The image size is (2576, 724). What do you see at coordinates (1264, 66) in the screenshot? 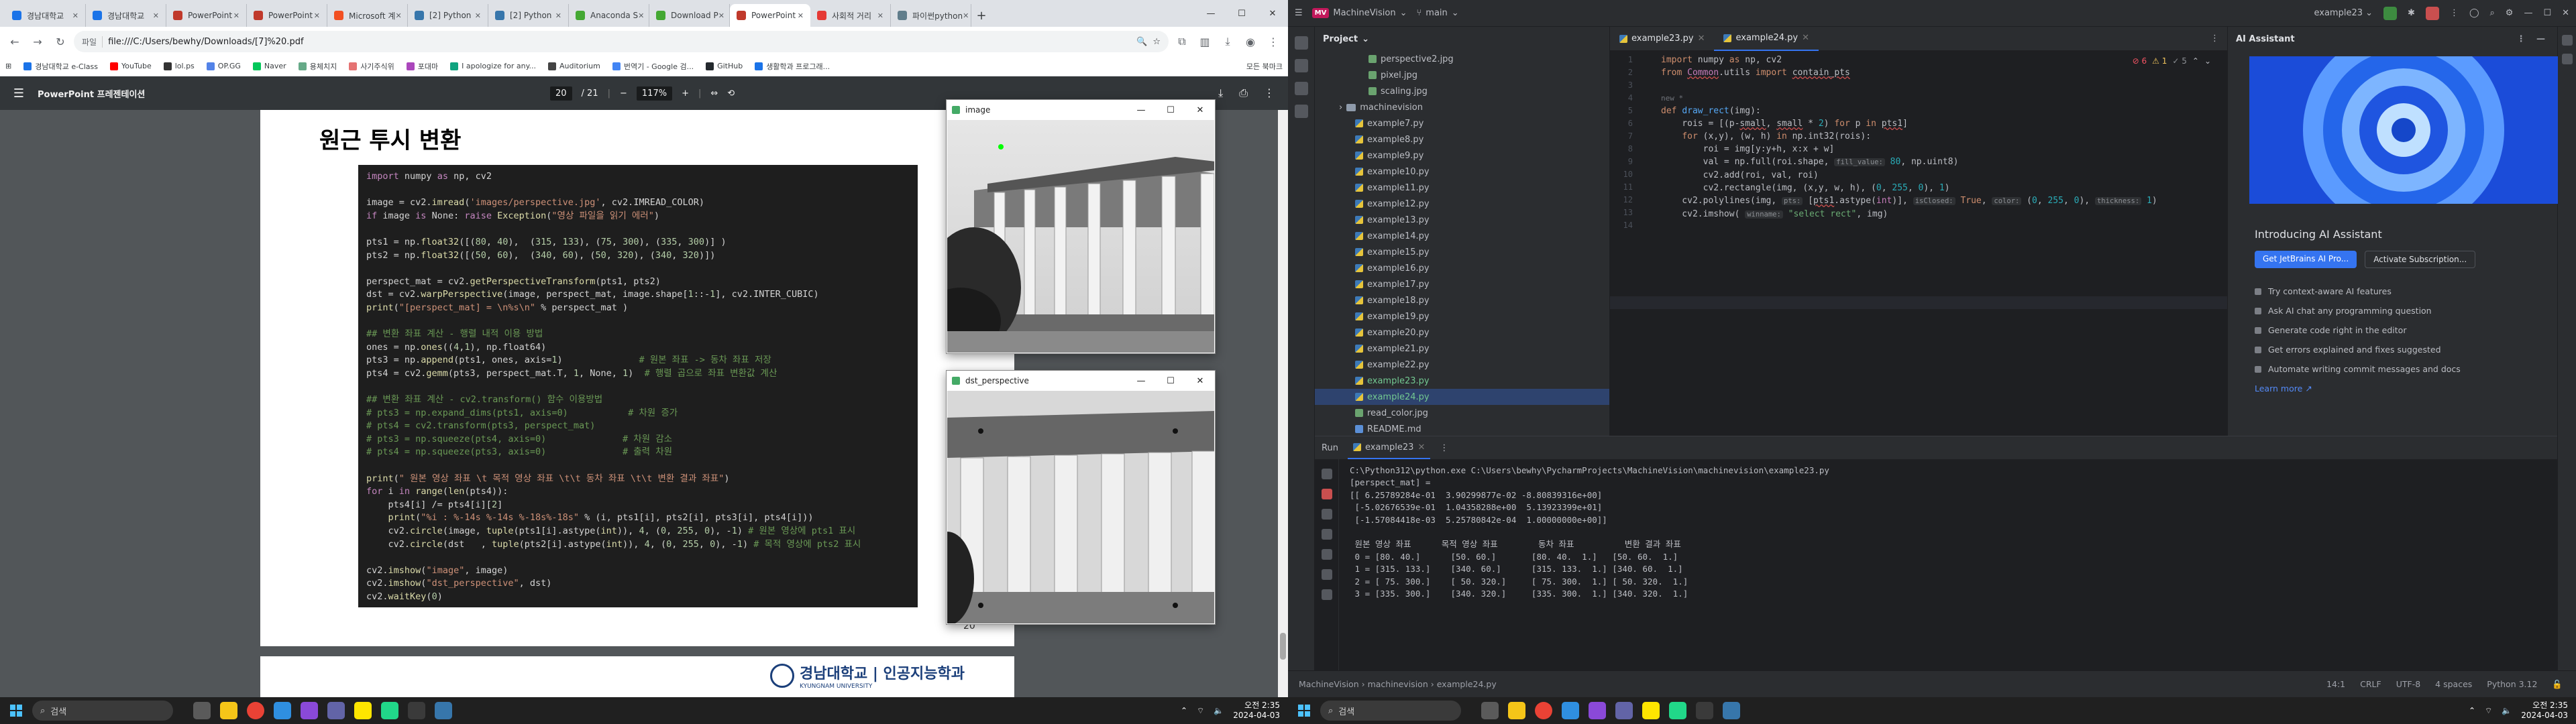
I see `all-bookmarks: 모든 북마크` at bounding box center [1264, 66].